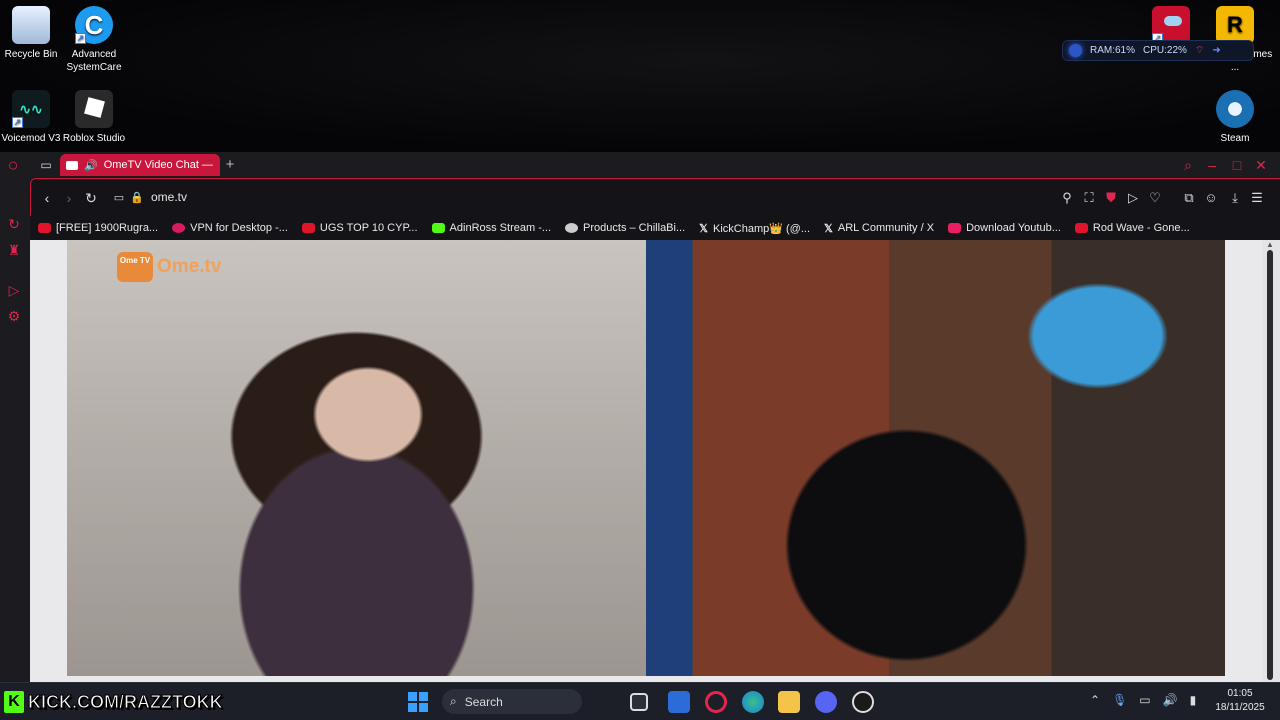  Describe the element at coordinates (94, 25) in the screenshot. I see `advanced-systemcare-icon: C ↗` at that location.